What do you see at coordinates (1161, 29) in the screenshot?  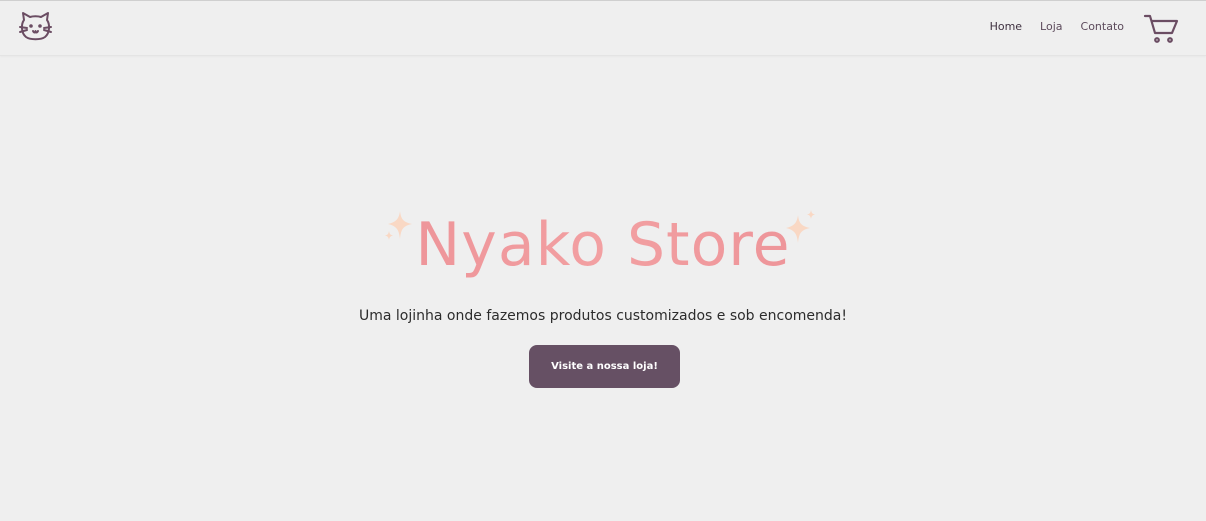 I see `shopping-cart-icon` at bounding box center [1161, 29].